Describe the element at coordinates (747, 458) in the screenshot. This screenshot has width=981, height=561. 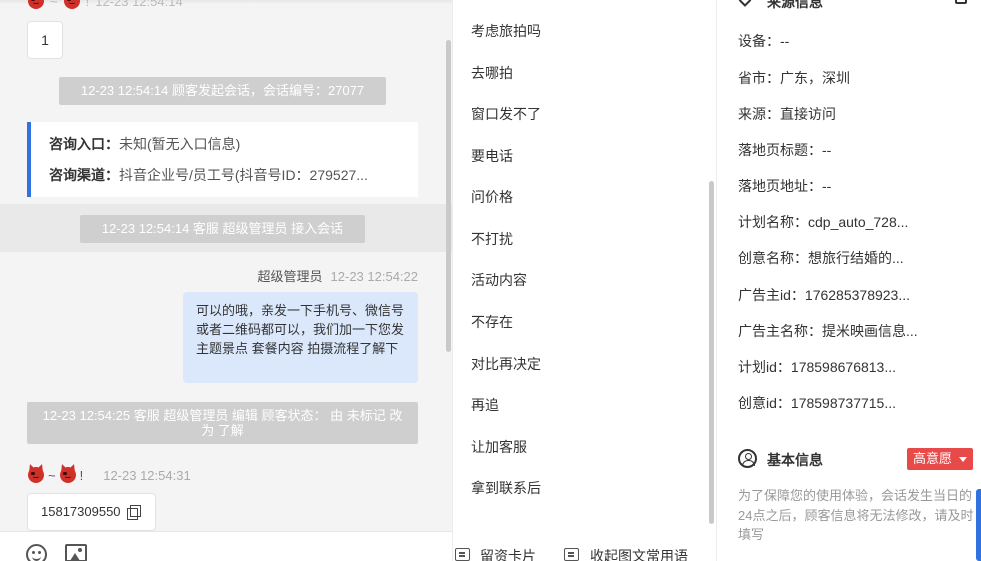
I see `user-icon` at that location.